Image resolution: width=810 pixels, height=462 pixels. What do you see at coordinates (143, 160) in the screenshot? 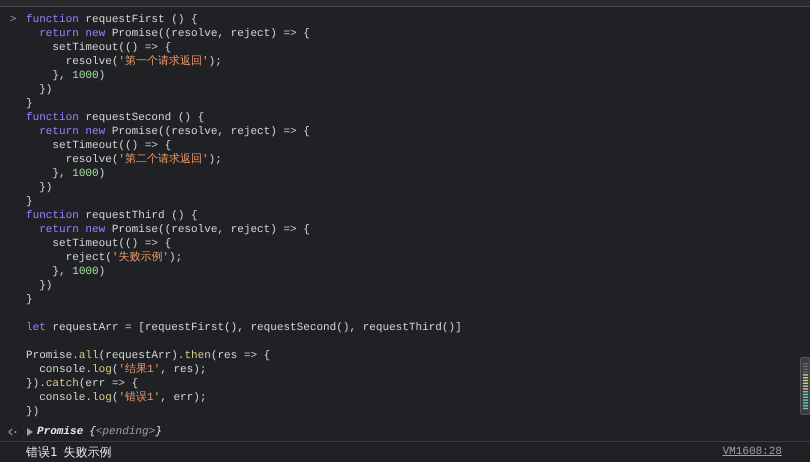
I see `code-line: resolve('第二个请求返回');` at bounding box center [143, 160].